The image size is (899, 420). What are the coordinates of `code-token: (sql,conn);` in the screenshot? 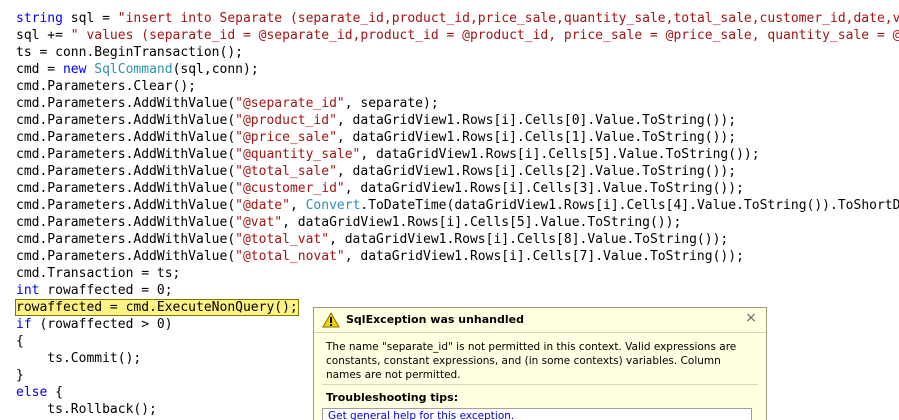 It's located at (215, 69).